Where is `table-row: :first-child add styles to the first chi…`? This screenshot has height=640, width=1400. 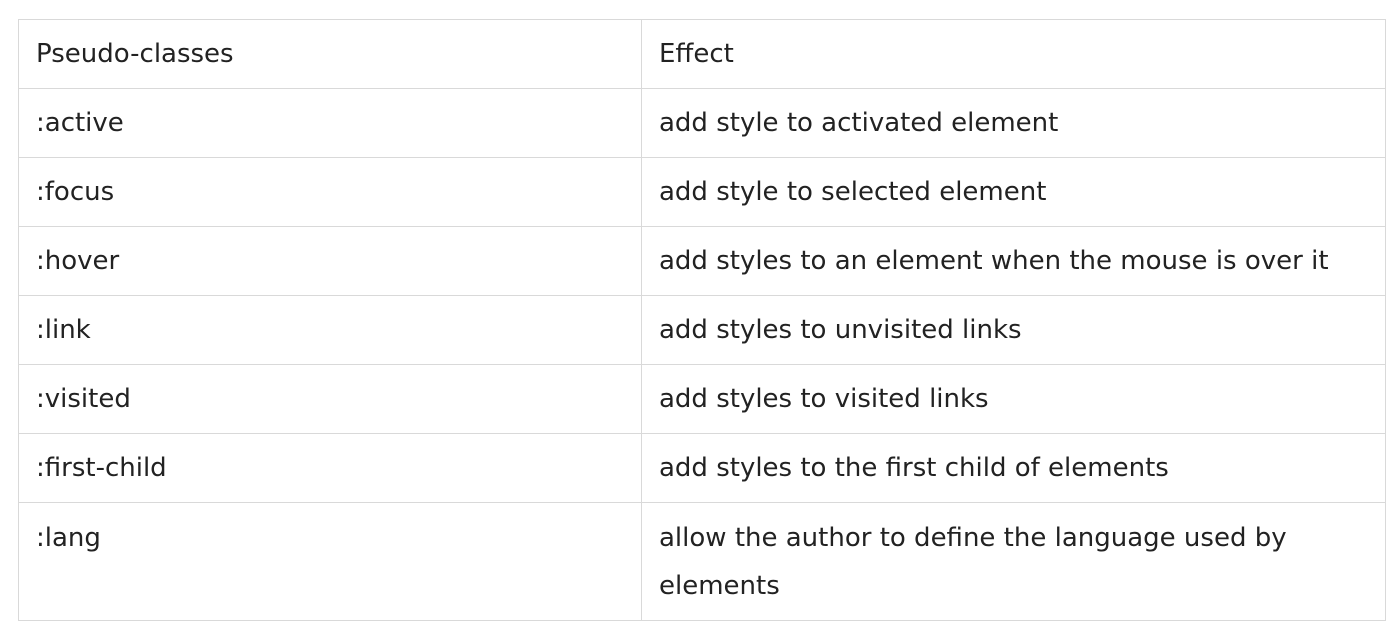
table-row: :first-child add styles to the first chi… is located at coordinates (702, 468).